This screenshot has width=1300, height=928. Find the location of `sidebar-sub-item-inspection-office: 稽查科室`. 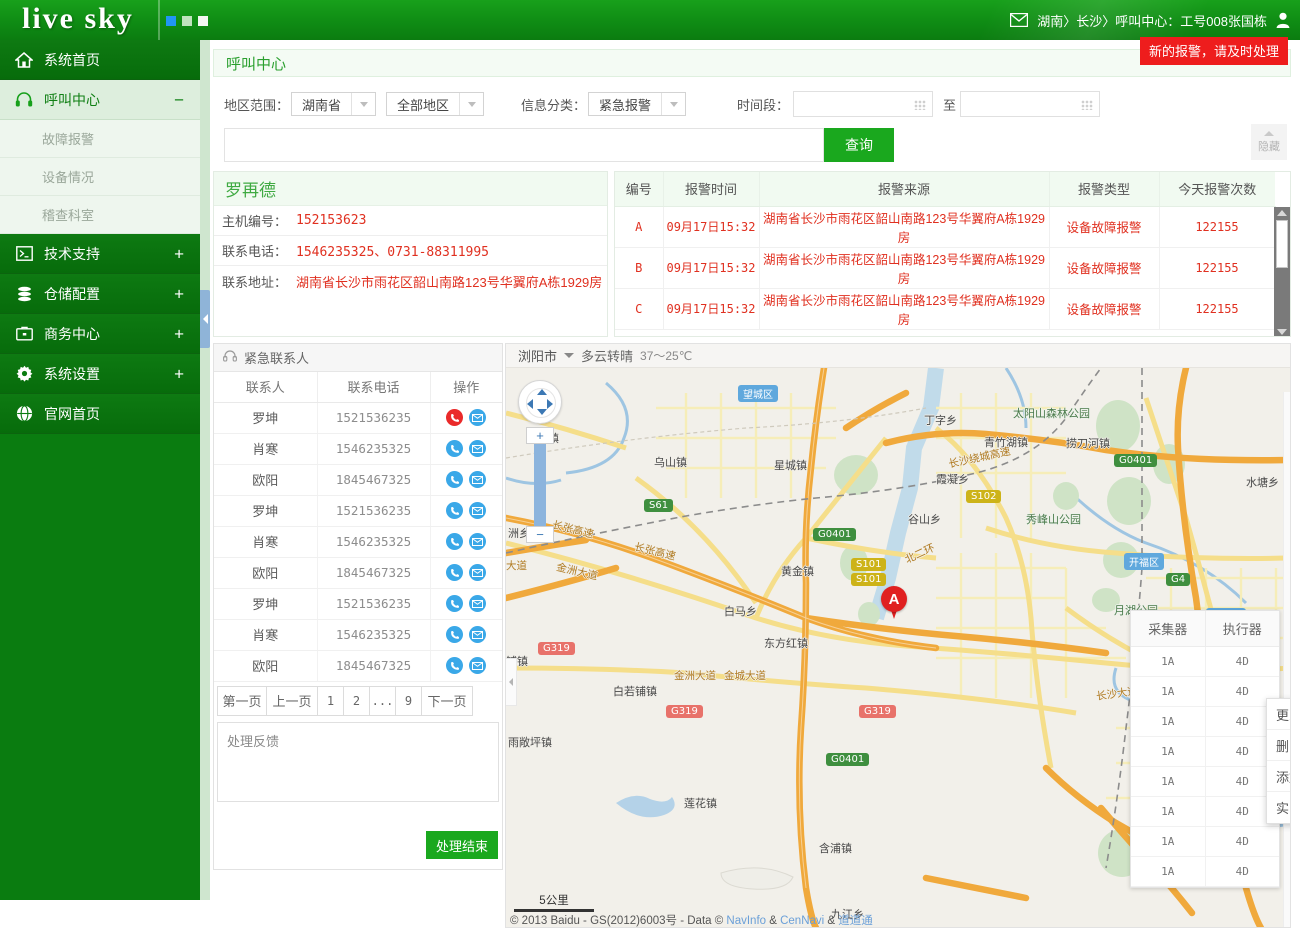

sidebar-sub-item-inspection-office: 稽查科室 is located at coordinates (100, 215).